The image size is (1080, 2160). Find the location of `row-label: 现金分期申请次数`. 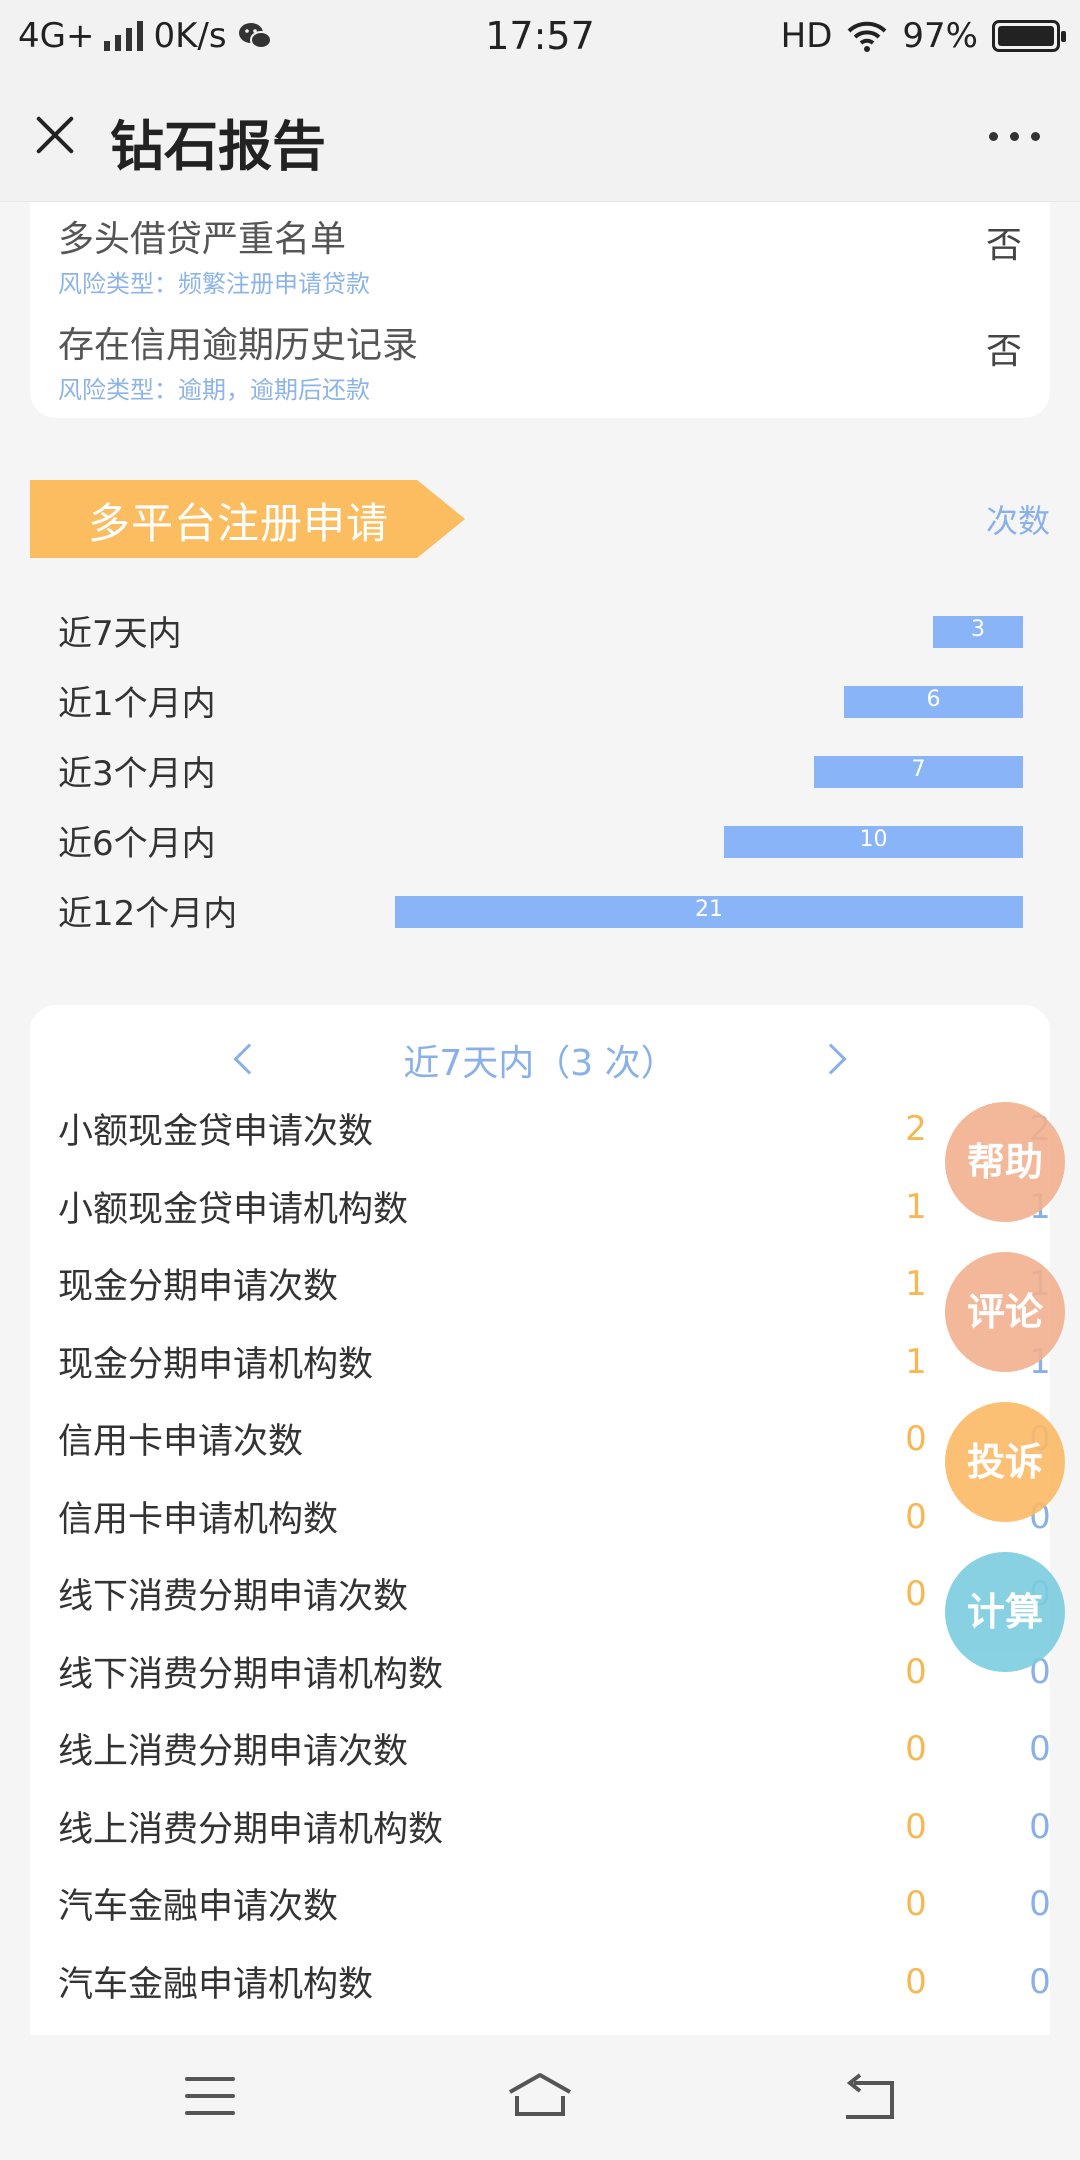

row-label: 现金分期申请次数 is located at coordinates (198, 1287).